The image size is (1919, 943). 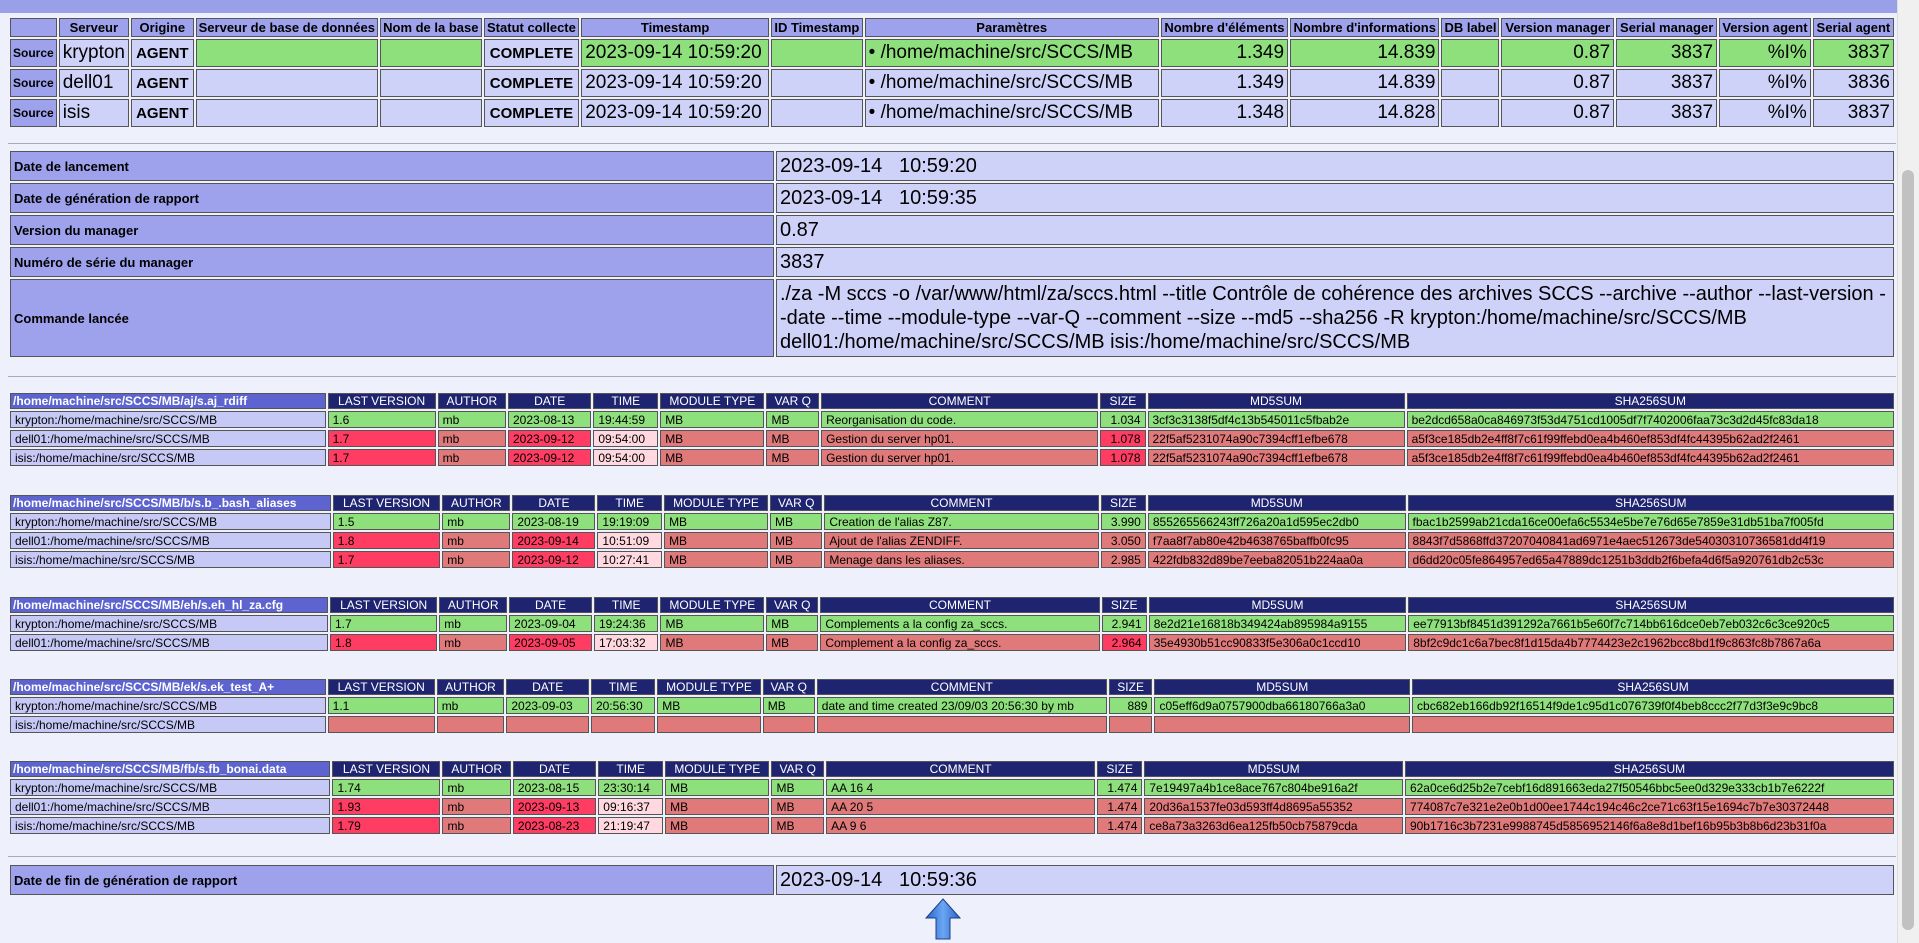 What do you see at coordinates (1653, 724) in the screenshot?
I see `sha256sum` at bounding box center [1653, 724].